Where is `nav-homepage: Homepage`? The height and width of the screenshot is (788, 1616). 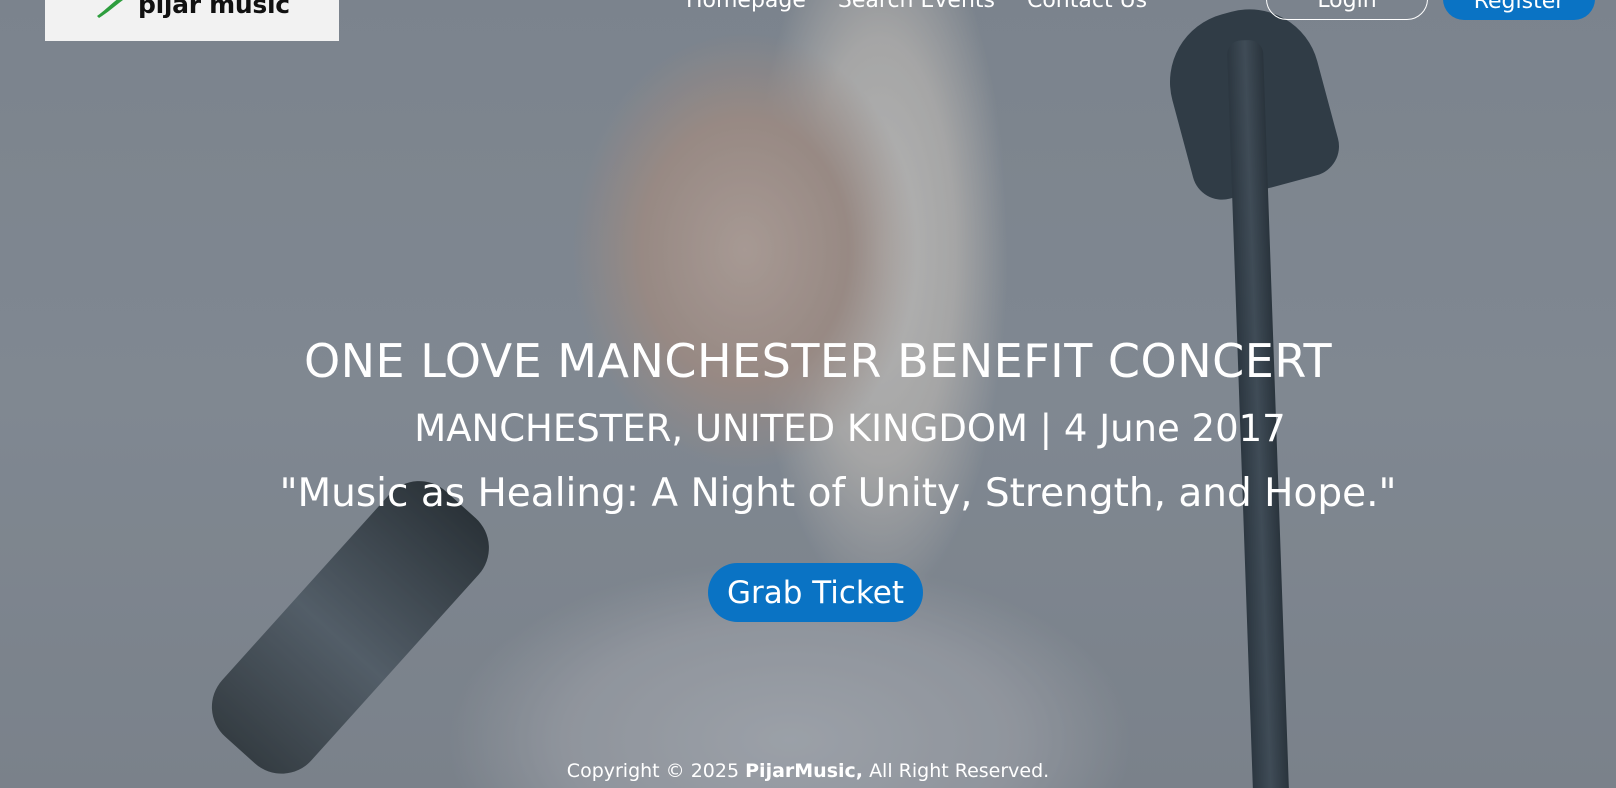 nav-homepage: Homepage is located at coordinates (746, 6).